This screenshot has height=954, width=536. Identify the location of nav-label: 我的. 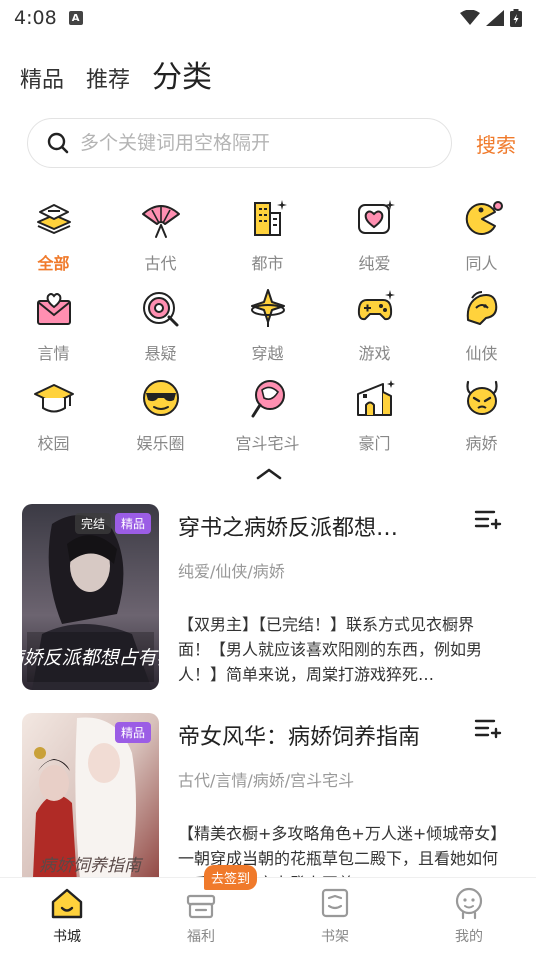
(469, 937).